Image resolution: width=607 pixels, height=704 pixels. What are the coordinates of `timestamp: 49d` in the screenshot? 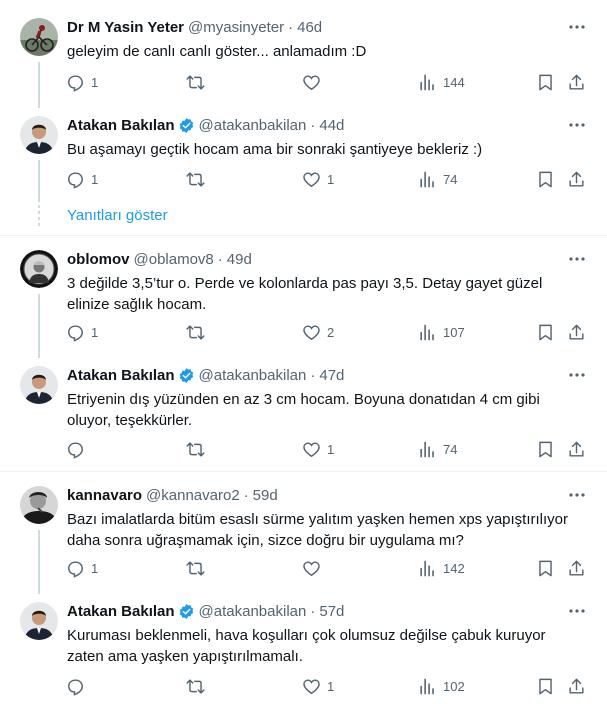 It's located at (239, 259).